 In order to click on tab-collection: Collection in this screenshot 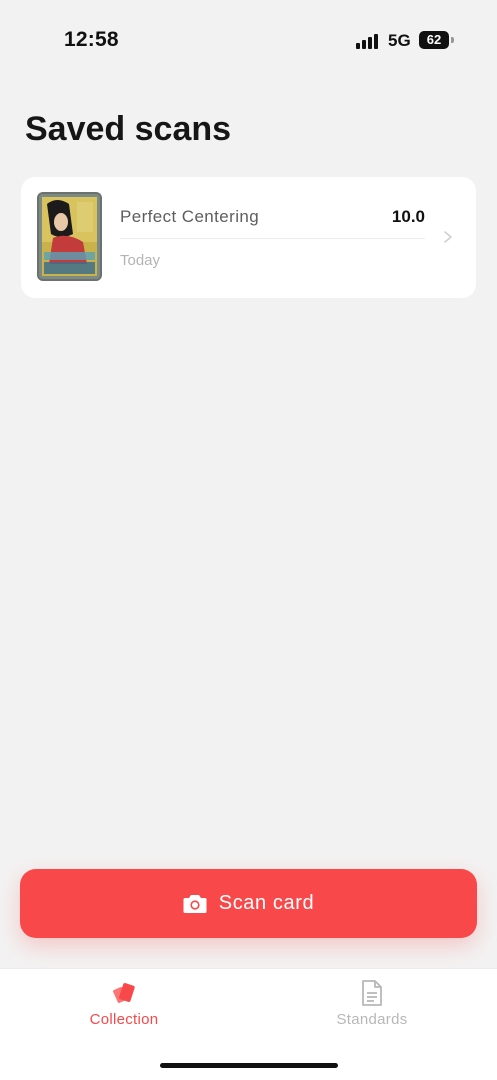, I will do `click(124, 1004)`.